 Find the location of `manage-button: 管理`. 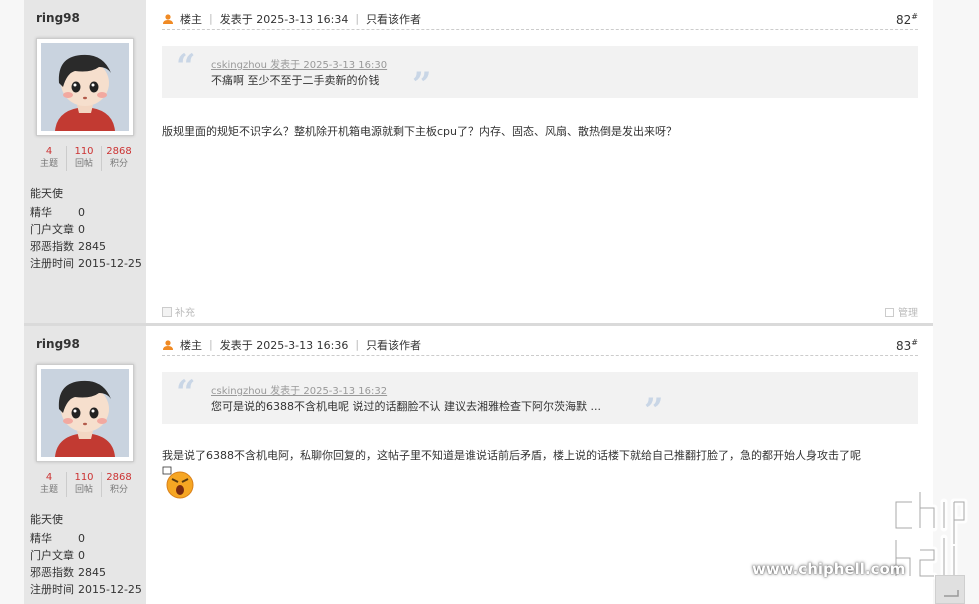

manage-button: 管理 is located at coordinates (901, 311).